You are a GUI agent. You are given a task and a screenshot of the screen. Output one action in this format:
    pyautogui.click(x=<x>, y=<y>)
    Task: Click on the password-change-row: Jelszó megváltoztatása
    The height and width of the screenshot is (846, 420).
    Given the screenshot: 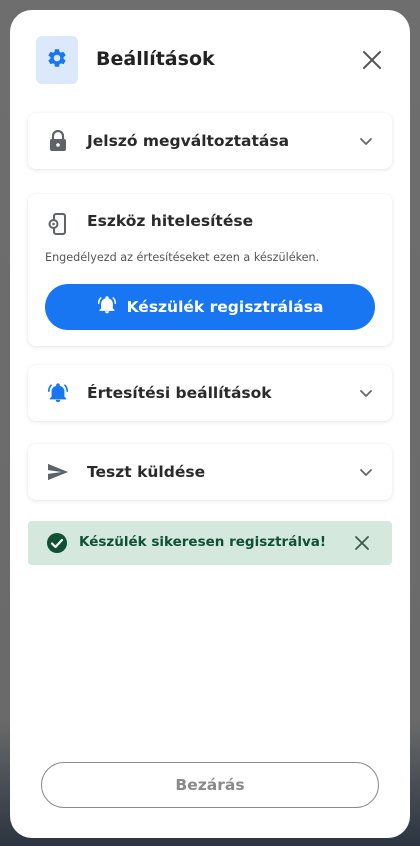 What is the action you would take?
    pyautogui.click(x=210, y=141)
    